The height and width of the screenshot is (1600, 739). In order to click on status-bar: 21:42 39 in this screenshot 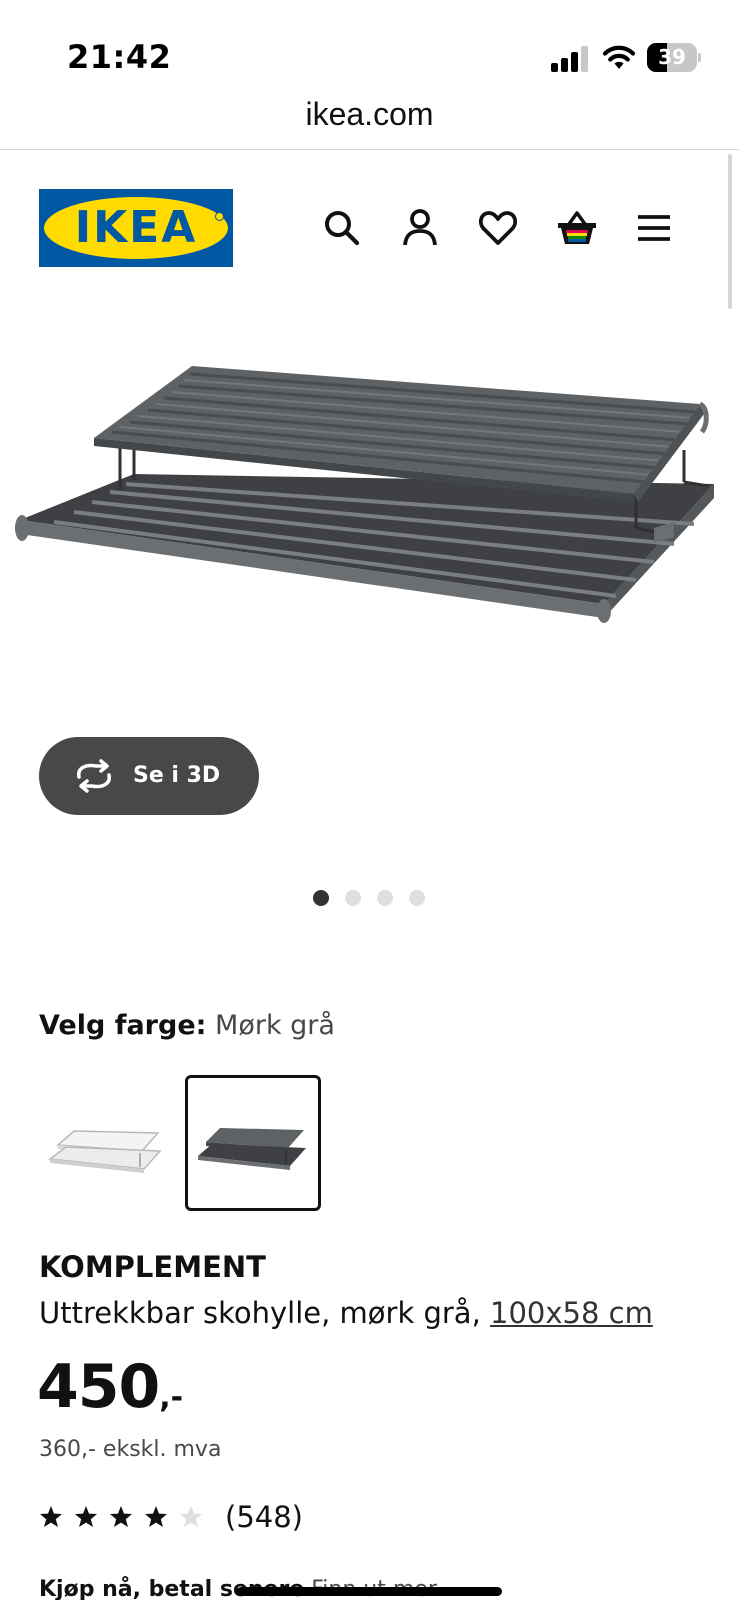, I will do `click(369, 44)`.